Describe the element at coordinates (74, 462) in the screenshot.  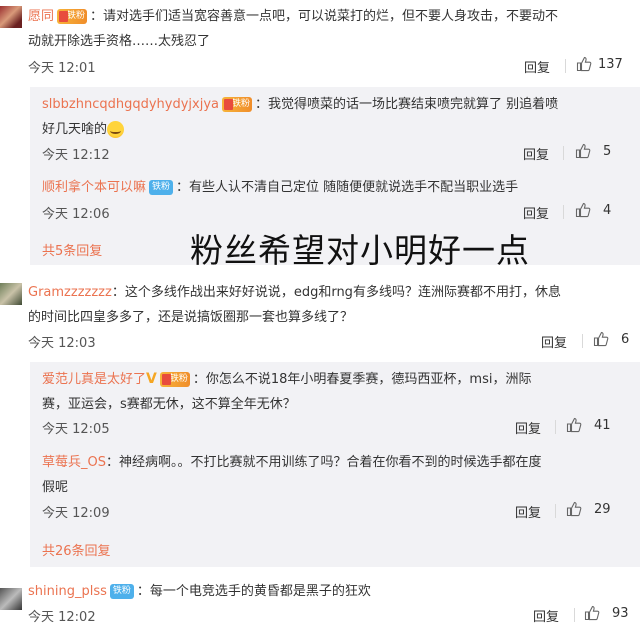
I see `reply-username: 草莓兵_OS` at that location.